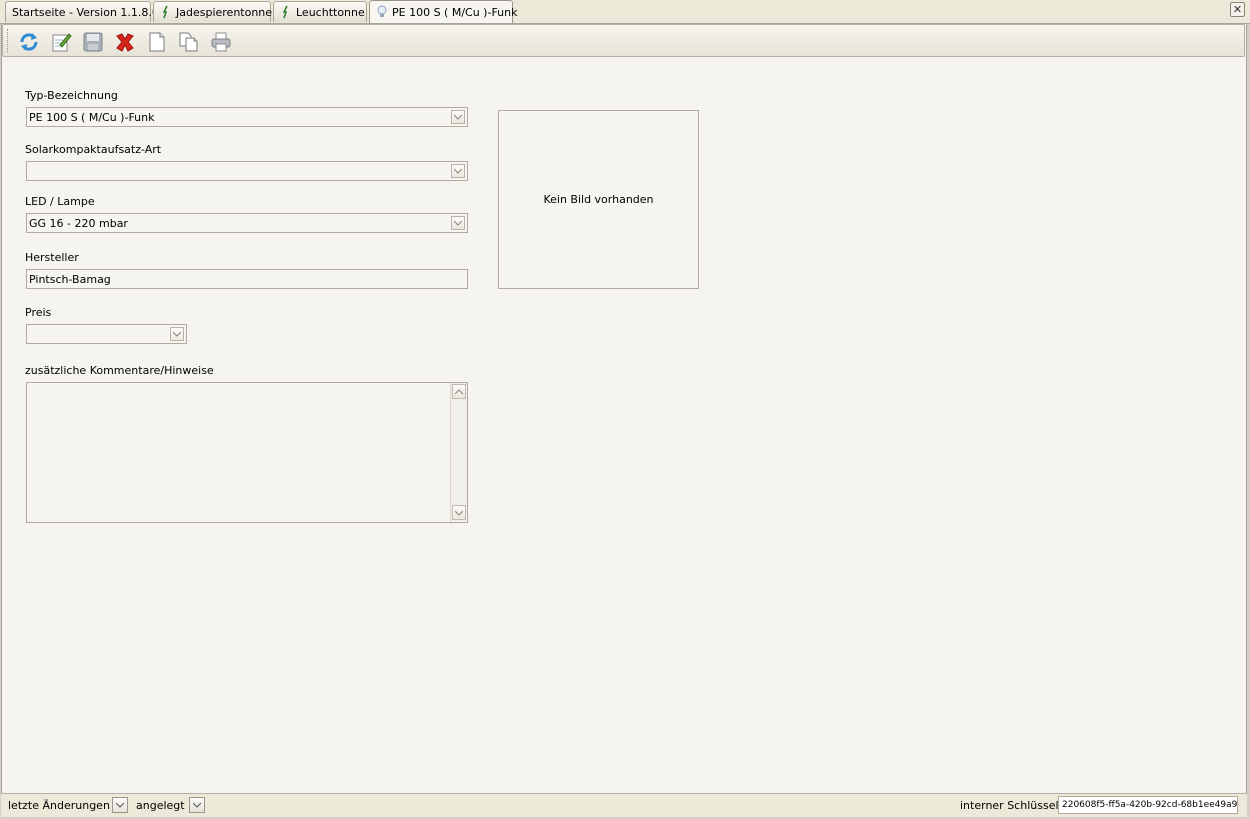 The width and height of the screenshot is (1250, 819). I want to click on toolbar-grip, so click(9, 41).